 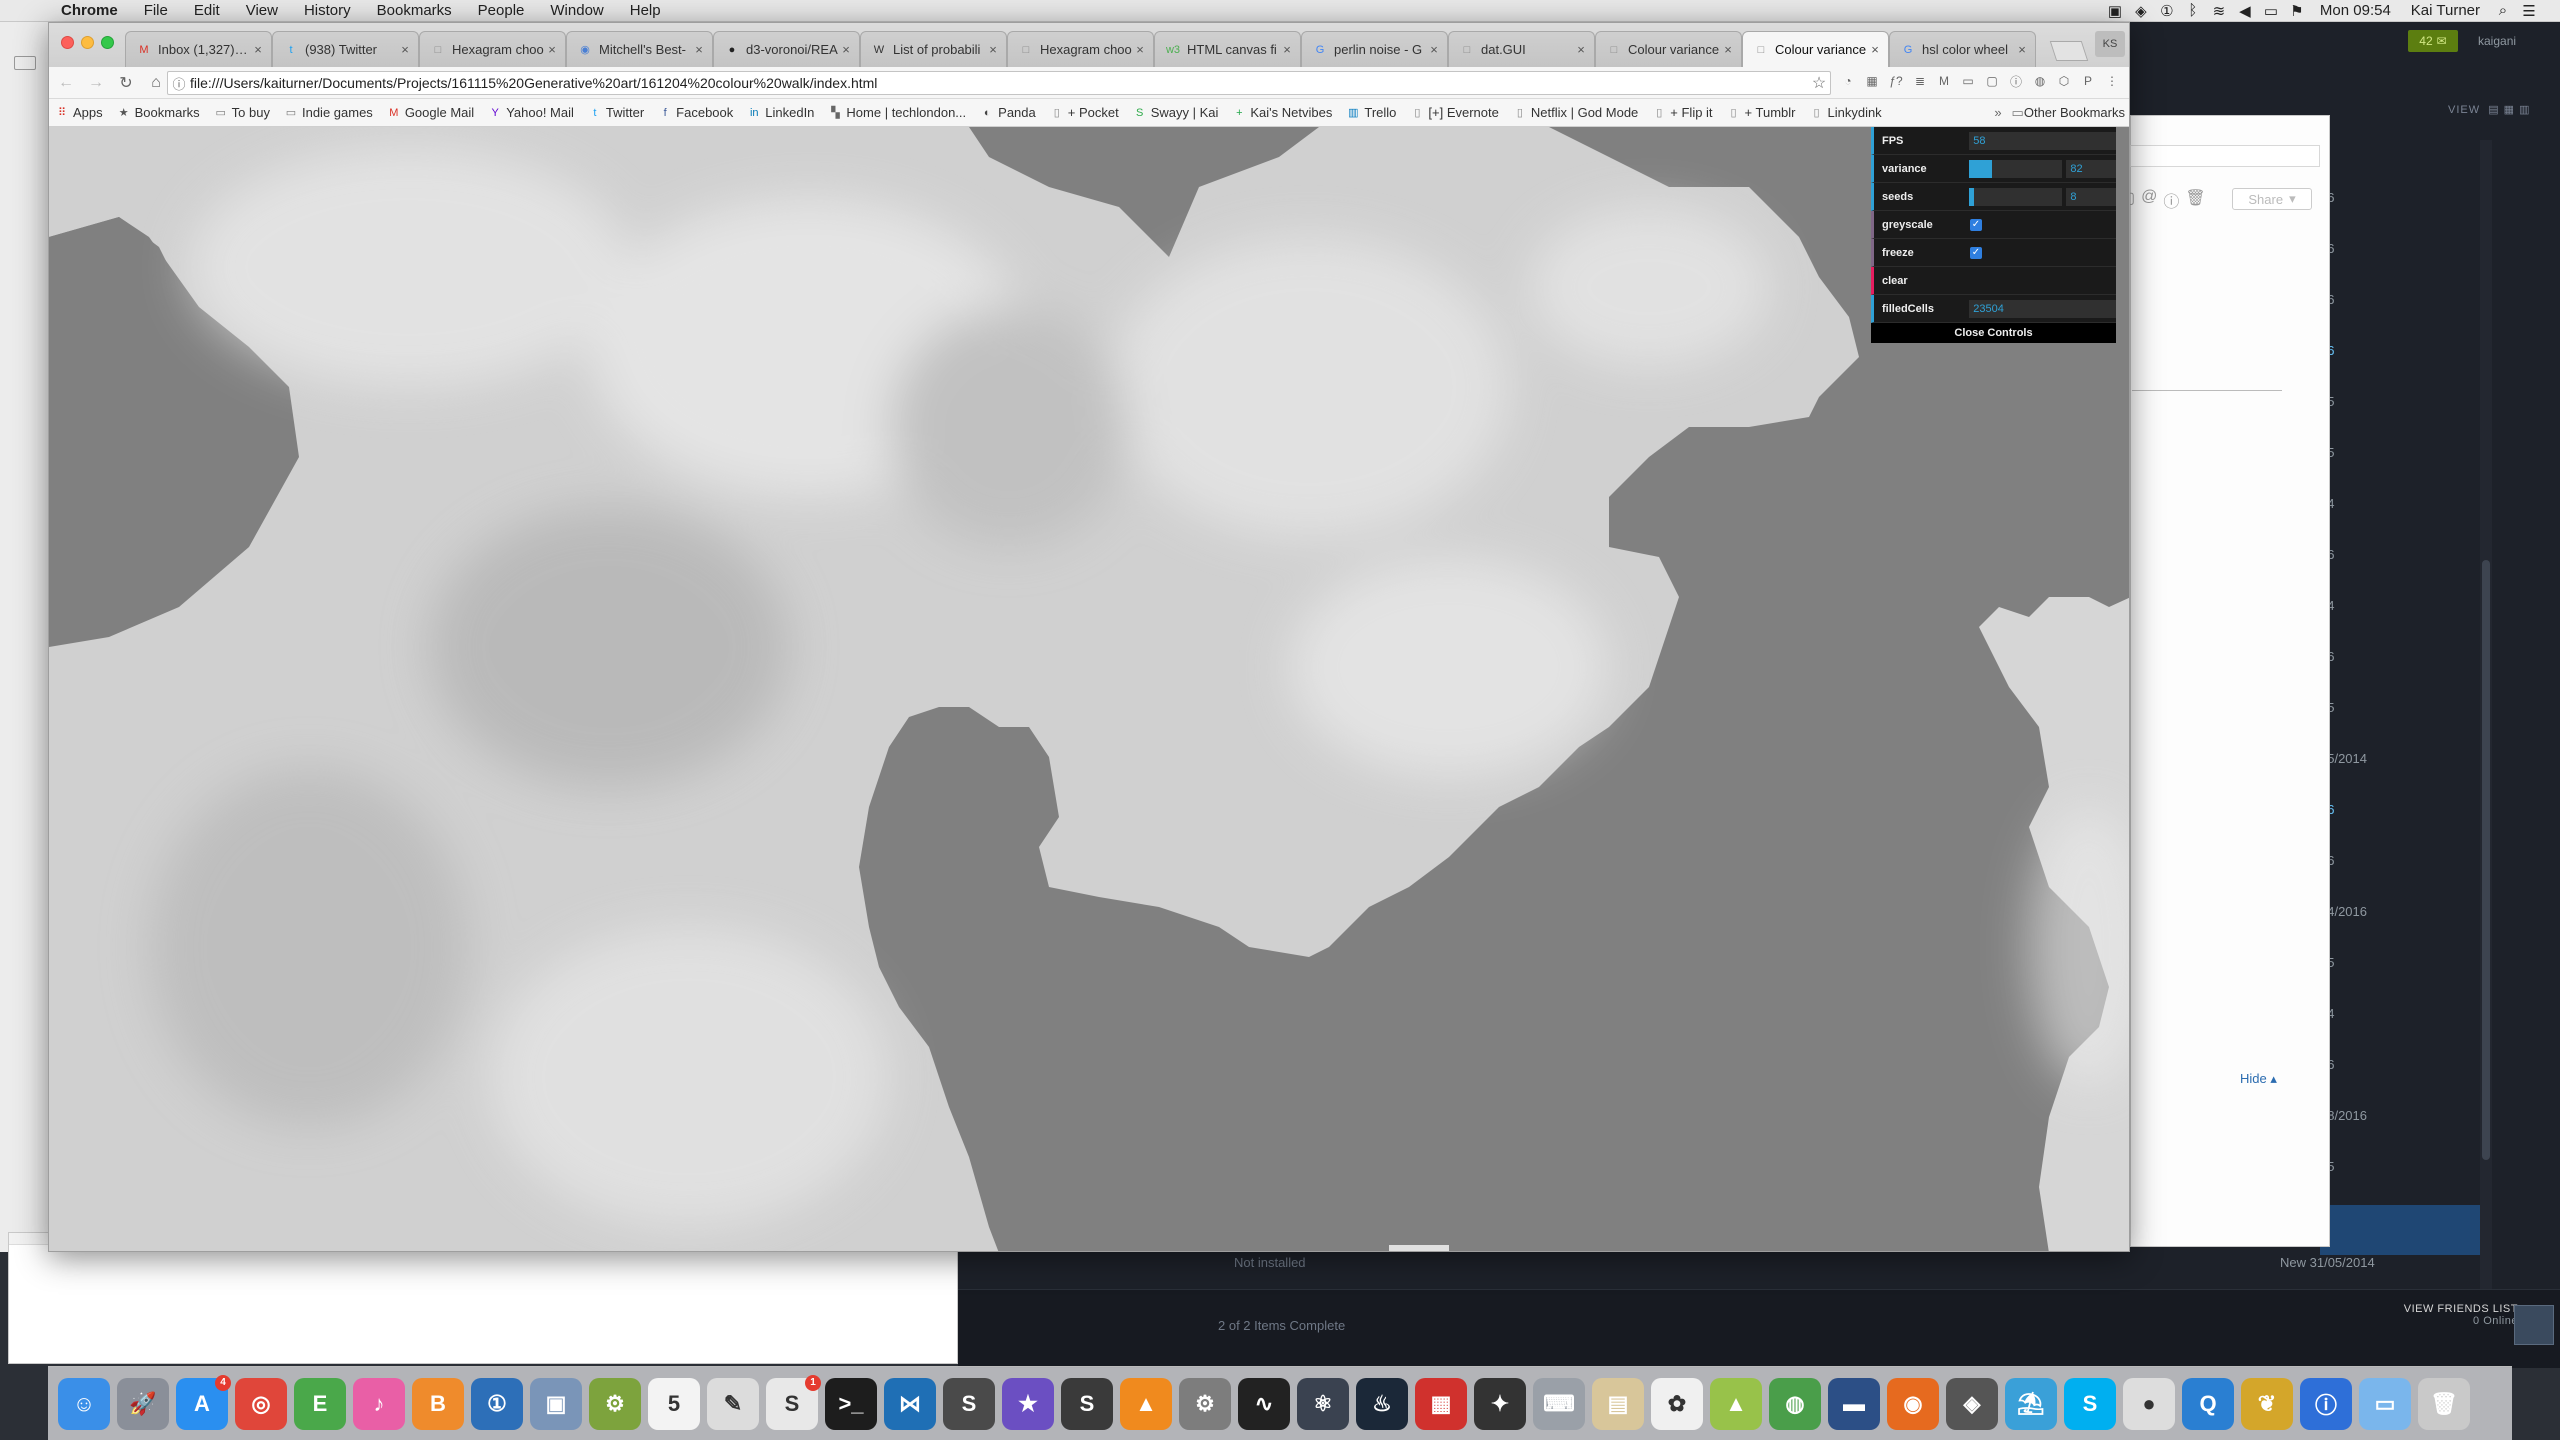 What do you see at coordinates (1972, 1403) in the screenshot?
I see `compass-icon: ◈` at bounding box center [1972, 1403].